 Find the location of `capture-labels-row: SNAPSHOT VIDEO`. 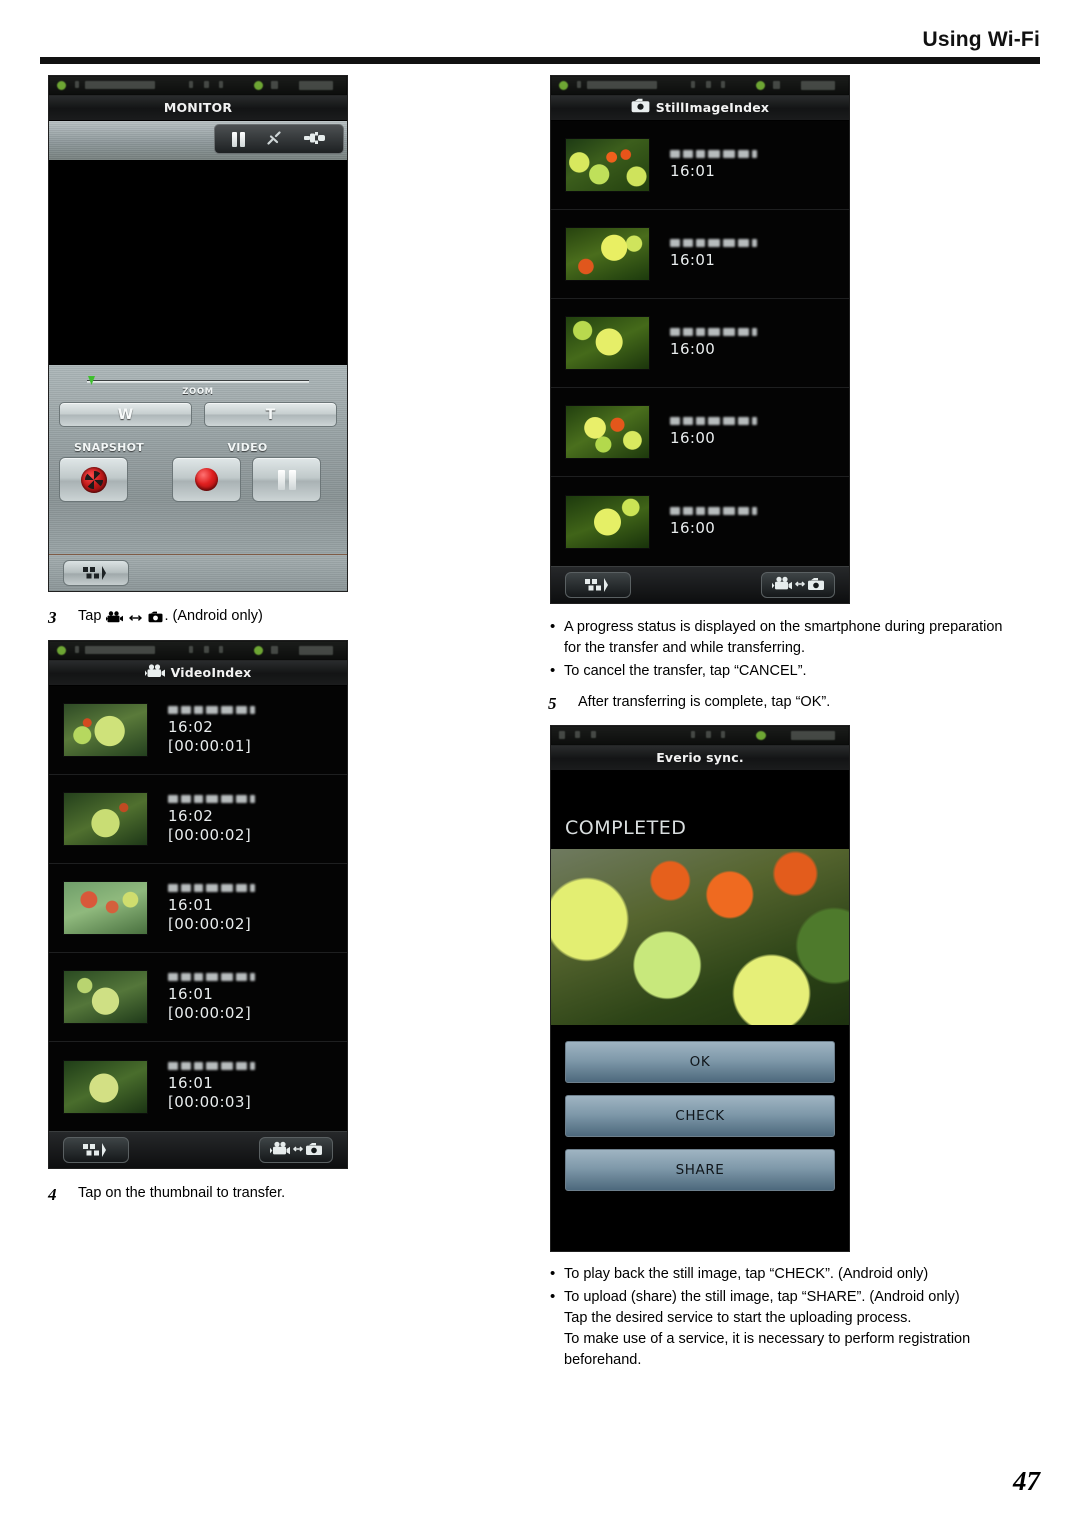

capture-labels-row: SNAPSHOT VIDEO is located at coordinates (198, 447).